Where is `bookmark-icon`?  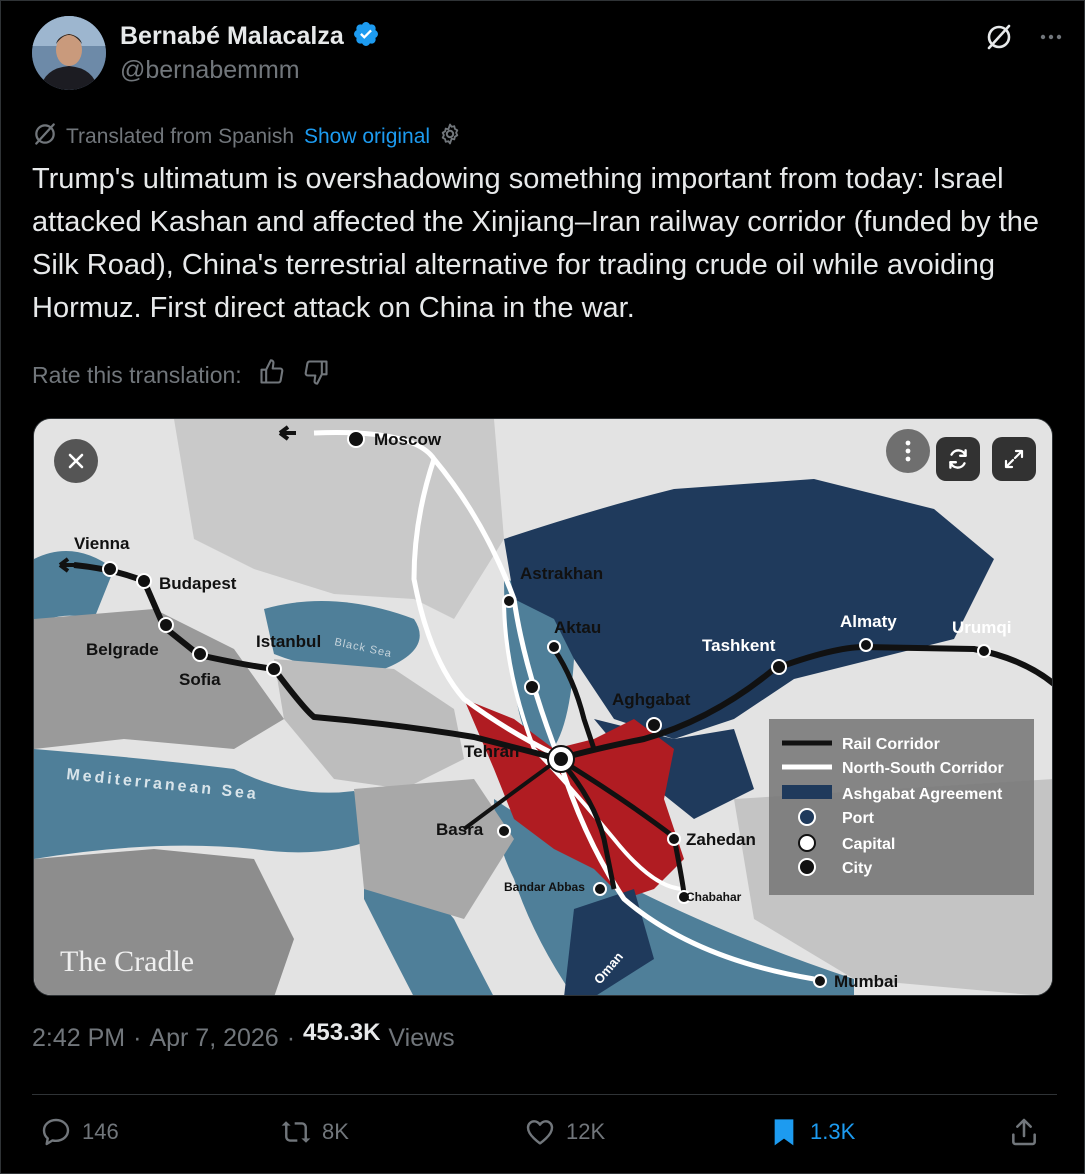 bookmark-icon is located at coordinates (784, 1132).